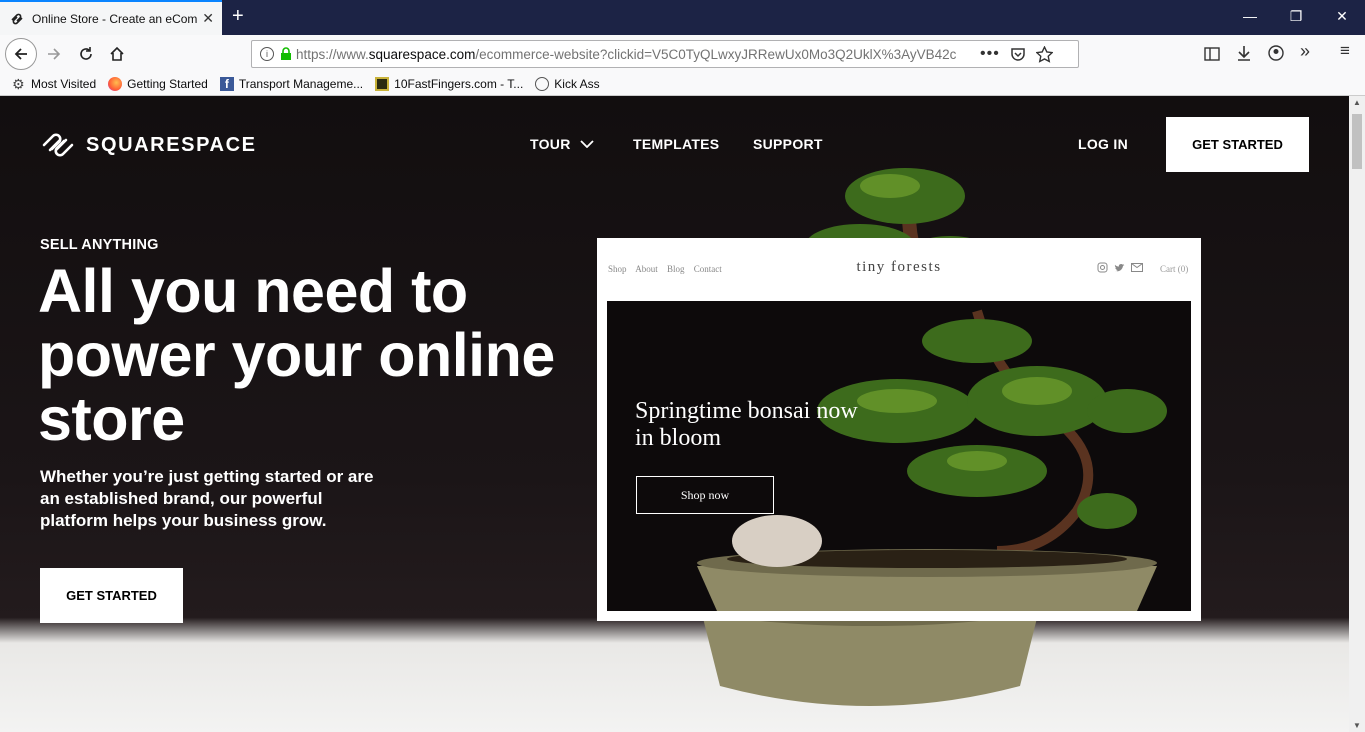 The height and width of the screenshot is (732, 1365). Describe the element at coordinates (296, 355) in the screenshot. I see `hero-headline: All you need to power your online store` at that location.